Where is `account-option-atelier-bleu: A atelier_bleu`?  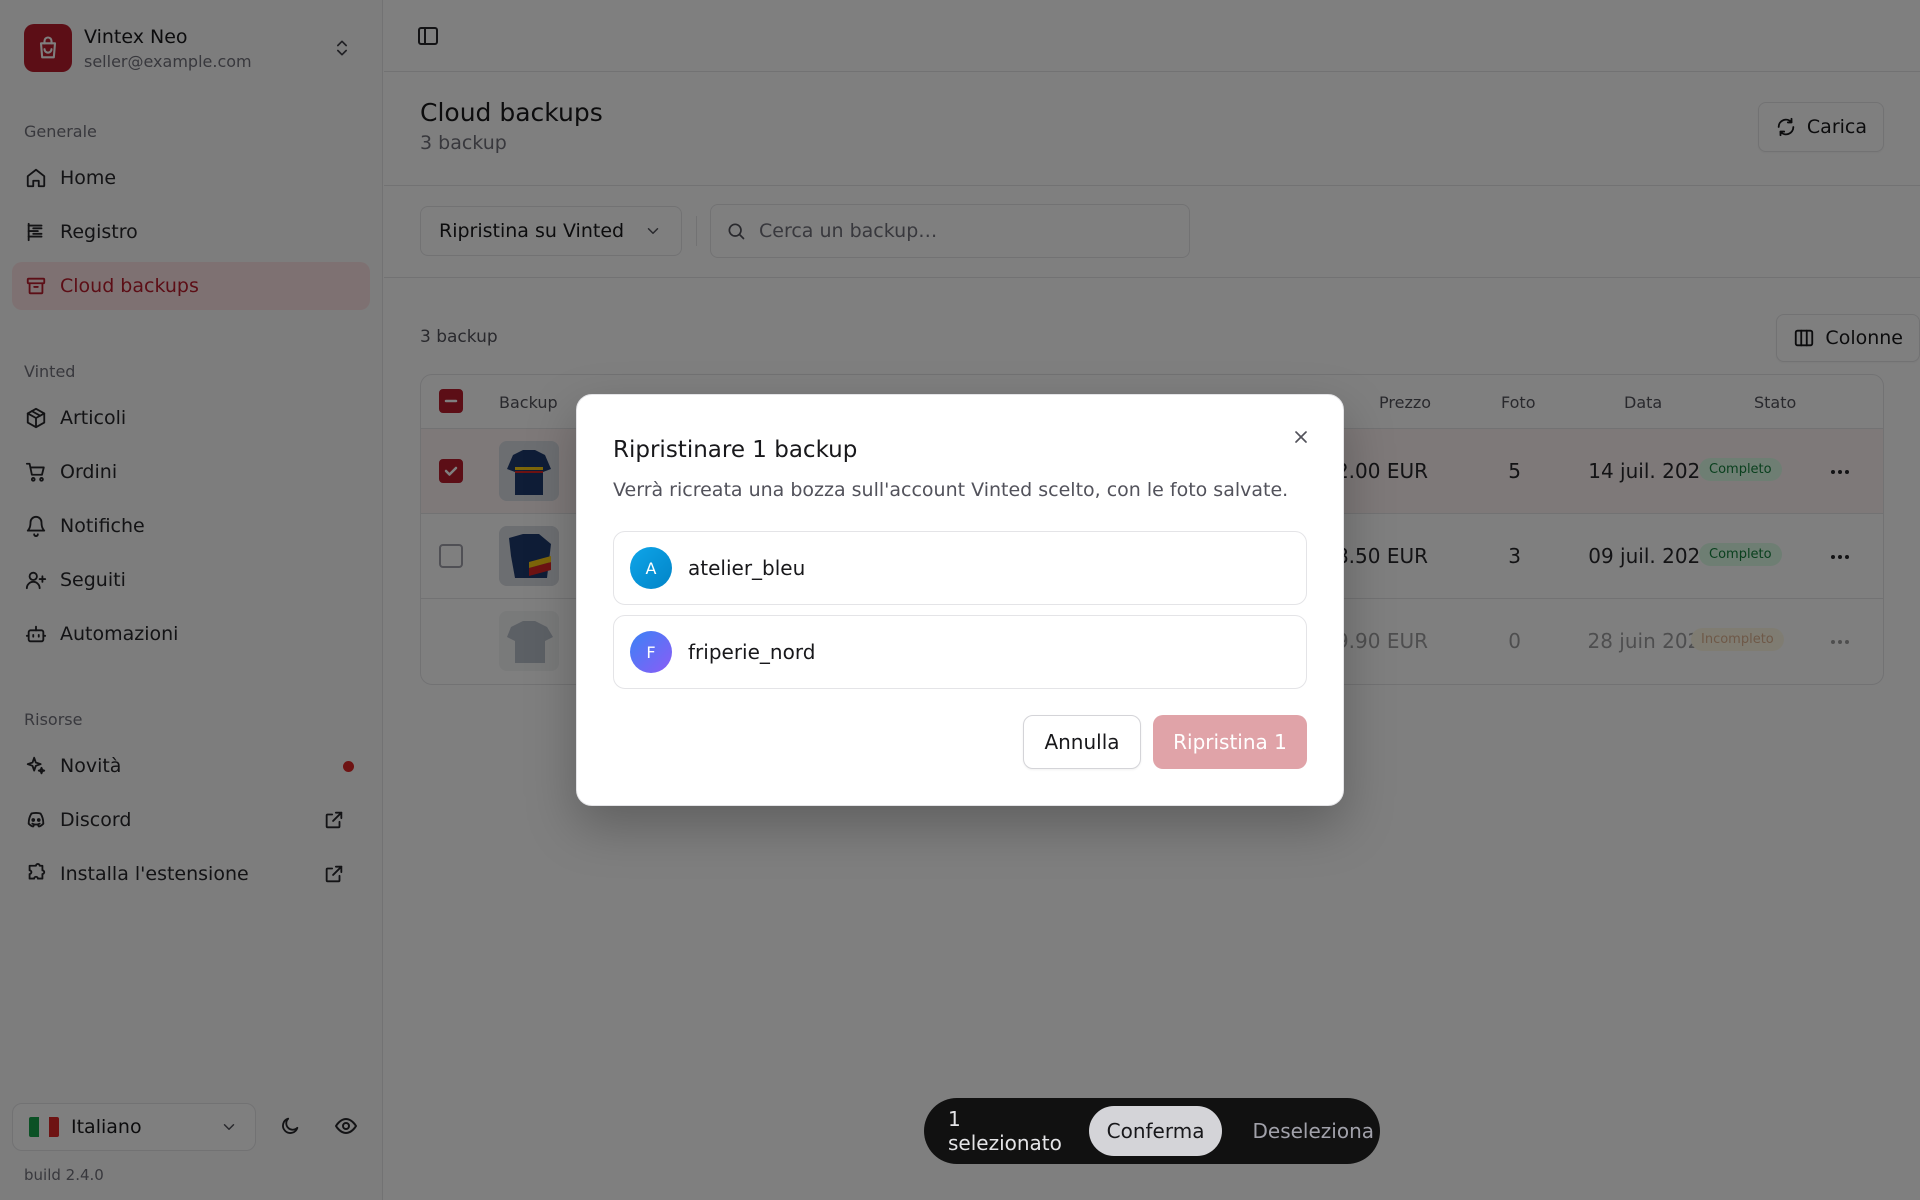
account-option-atelier-bleu: A atelier_bleu is located at coordinates (960, 568).